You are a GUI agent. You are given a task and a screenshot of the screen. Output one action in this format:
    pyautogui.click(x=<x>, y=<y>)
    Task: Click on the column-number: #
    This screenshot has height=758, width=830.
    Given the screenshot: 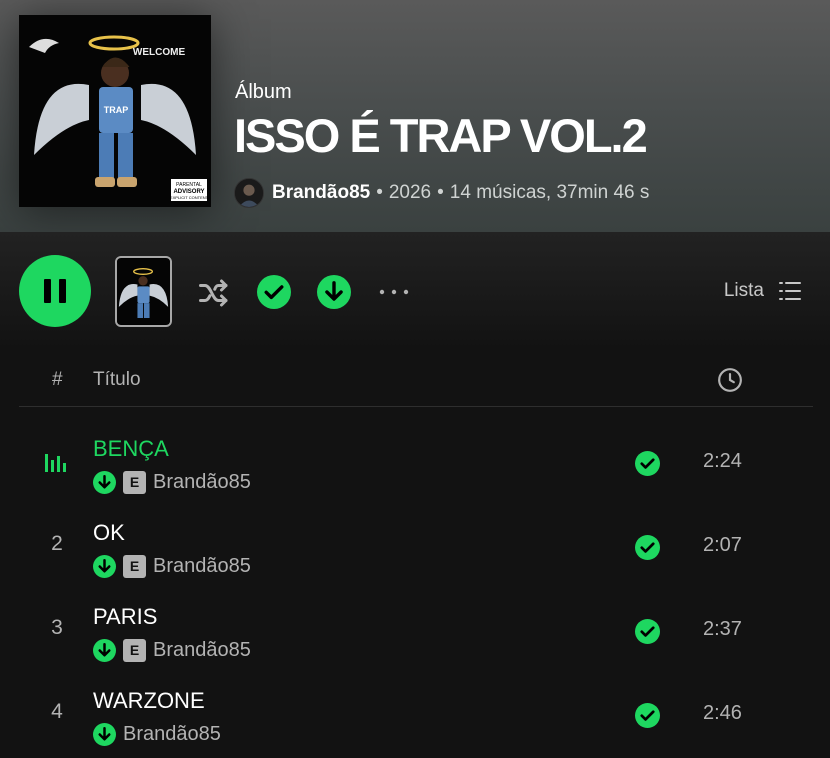 What is the action you would take?
    pyautogui.click(x=57, y=379)
    